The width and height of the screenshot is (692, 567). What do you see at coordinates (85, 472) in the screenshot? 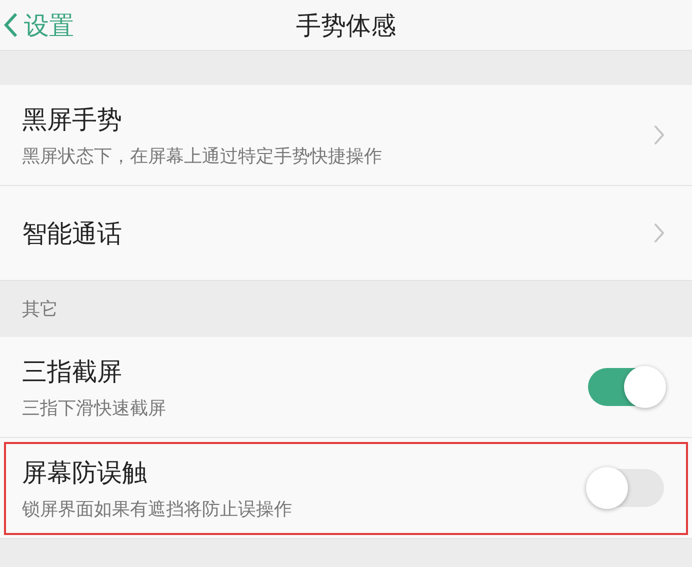
I see `setting-title: 屏幕防误触` at bounding box center [85, 472].